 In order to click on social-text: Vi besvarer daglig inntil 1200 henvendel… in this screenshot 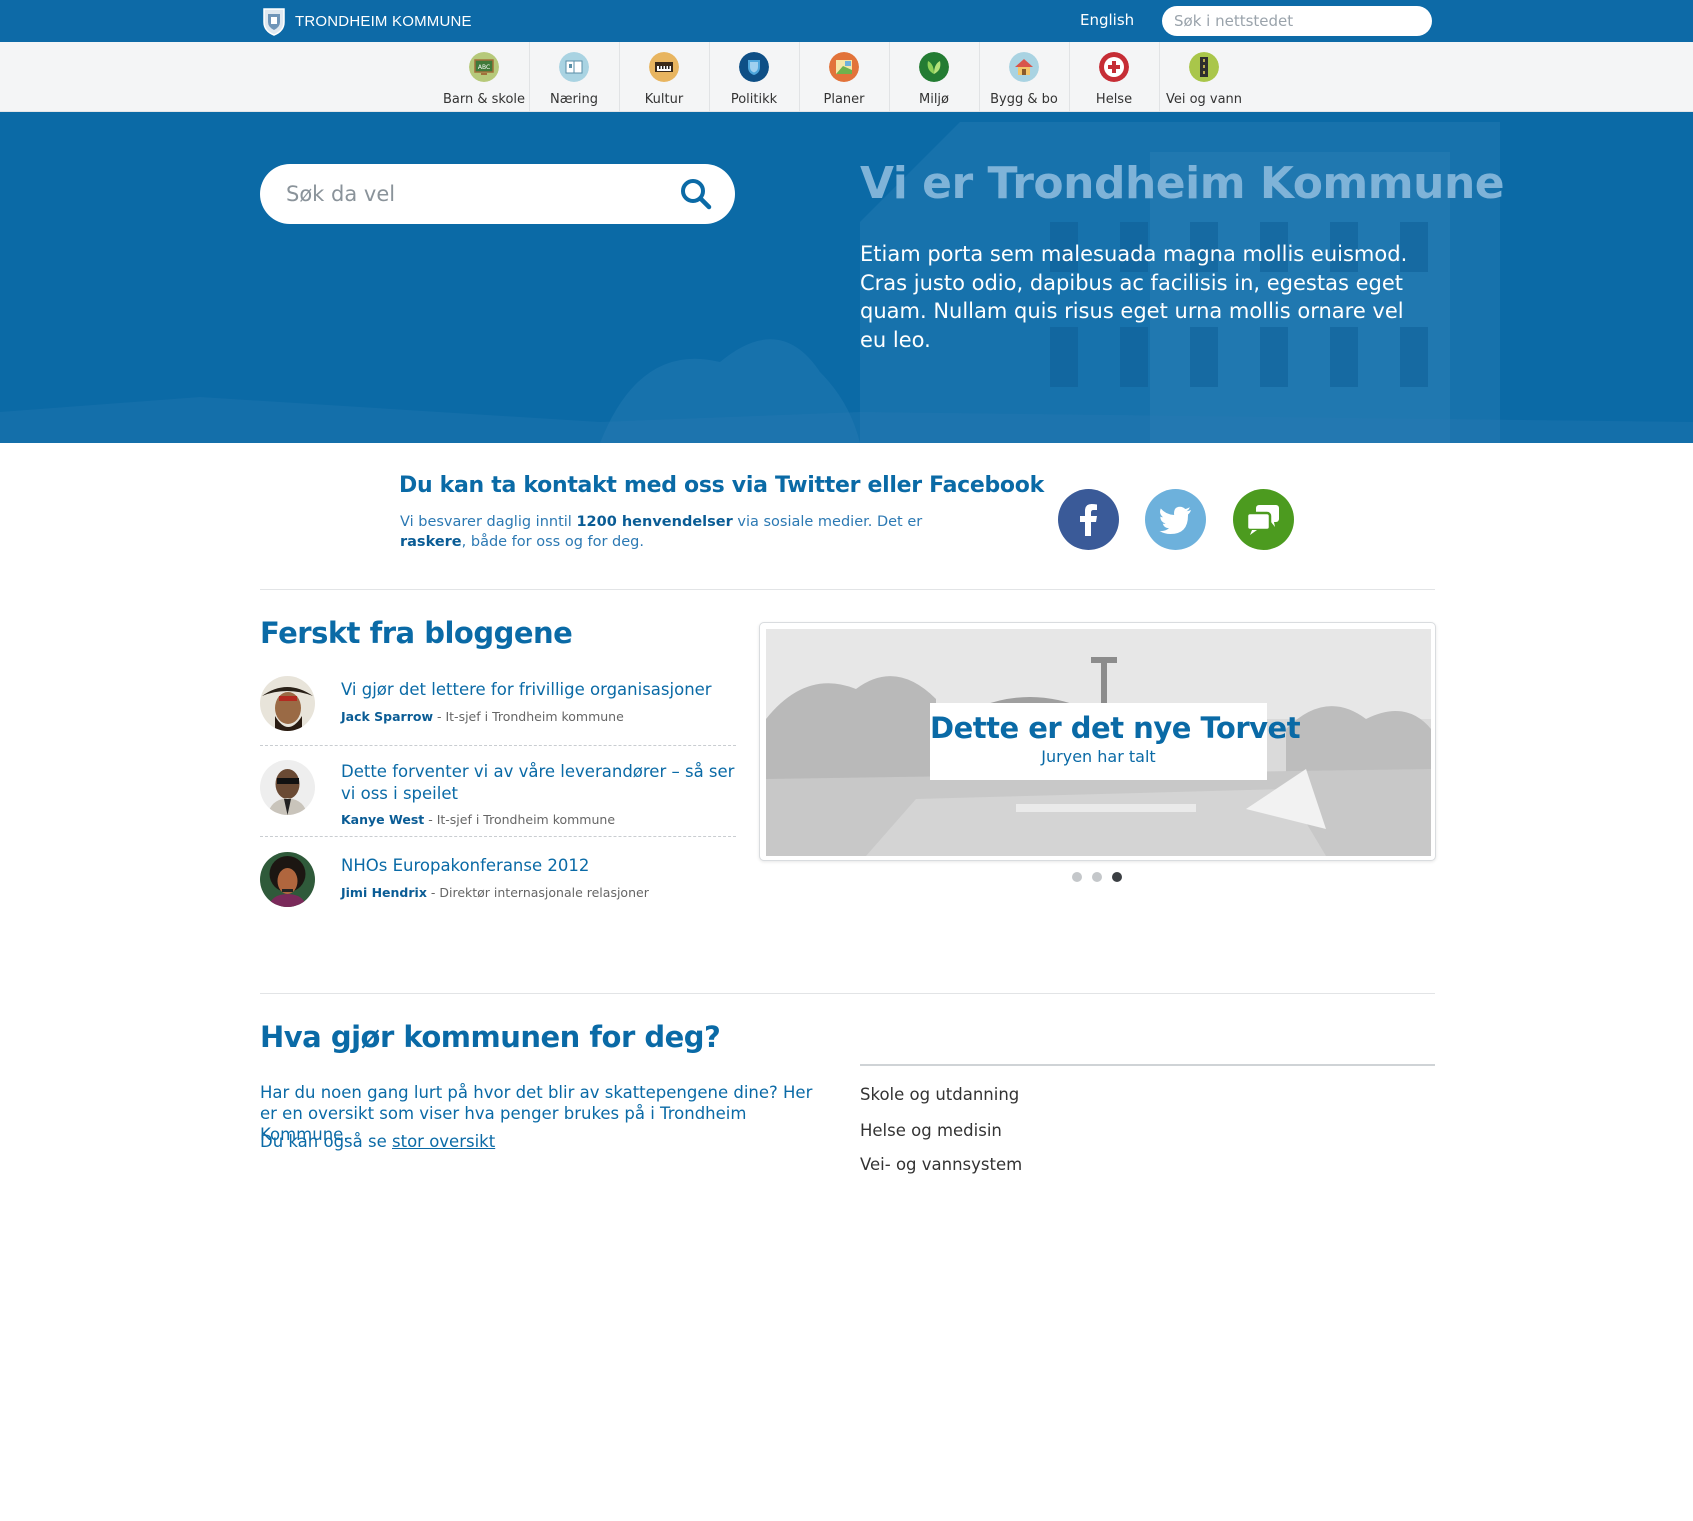, I will do `click(690, 532)`.